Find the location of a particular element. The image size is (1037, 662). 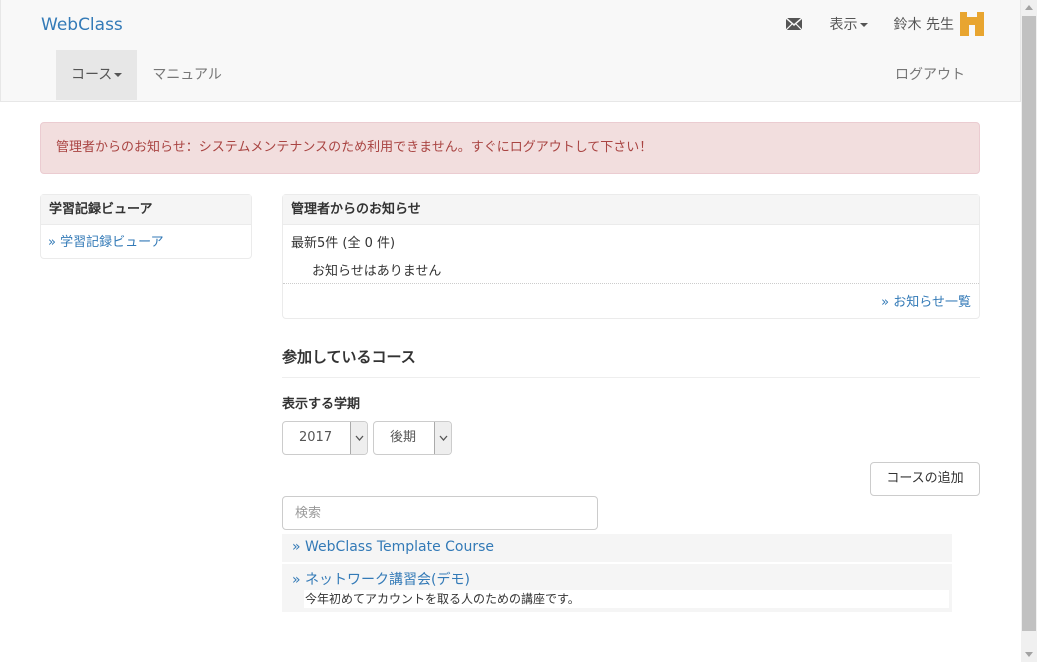

brand-link: WebClass is located at coordinates (82, 25).